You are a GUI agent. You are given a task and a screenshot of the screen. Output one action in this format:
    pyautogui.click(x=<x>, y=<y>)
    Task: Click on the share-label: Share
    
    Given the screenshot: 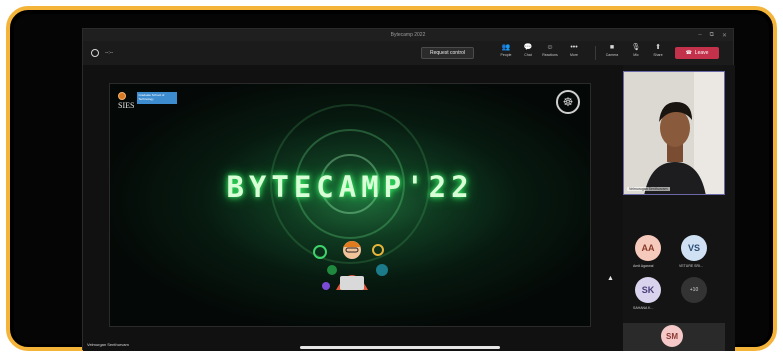 What is the action you would take?
    pyautogui.click(x=658, y=55)
    